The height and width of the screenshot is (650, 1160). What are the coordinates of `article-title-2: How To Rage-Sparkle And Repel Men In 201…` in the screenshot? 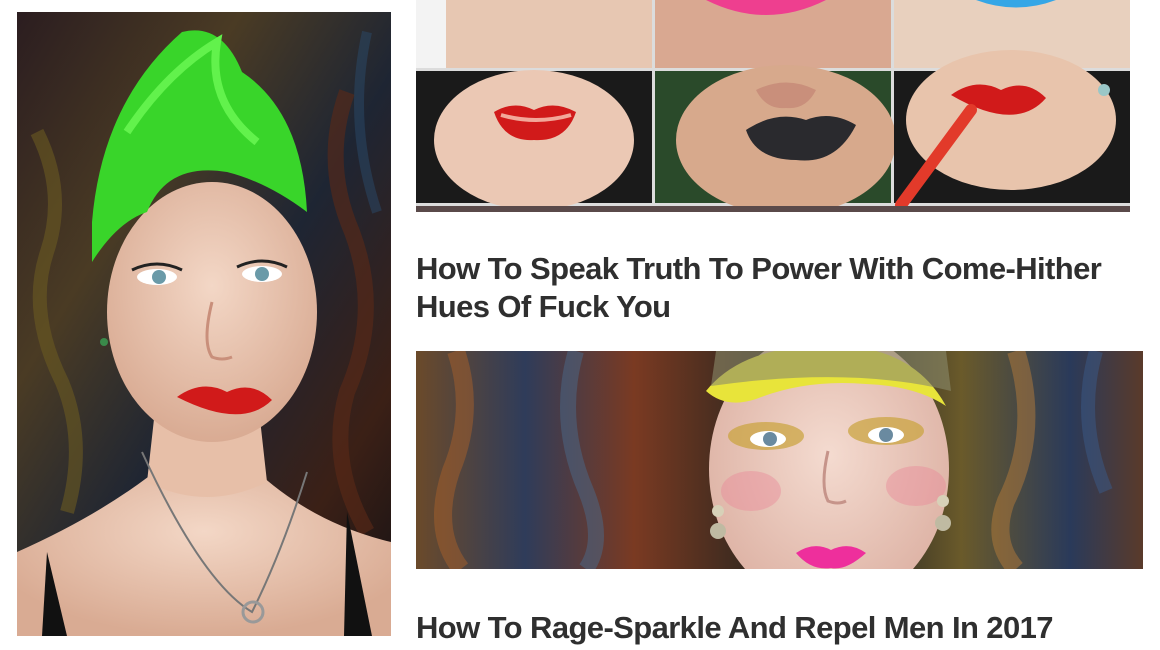 It's located at (776, 628).